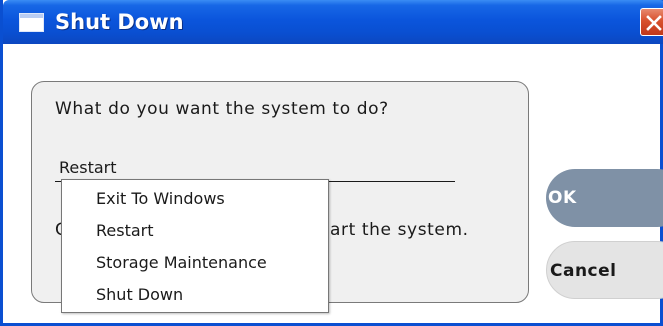  Describe the element at coordinates (562, 198) in the screenshot. I see `ok-button-label: OK` at that location.